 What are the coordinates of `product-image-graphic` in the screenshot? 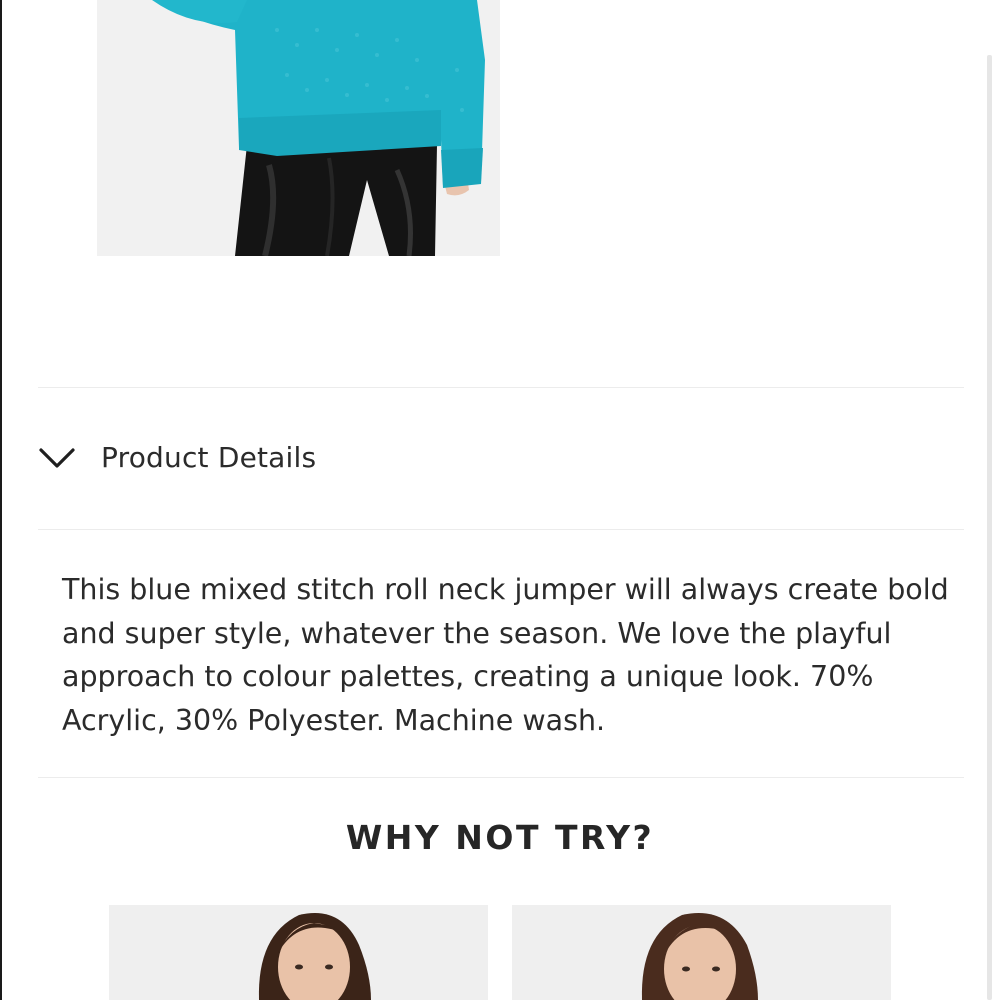 It's located at (298, 128).